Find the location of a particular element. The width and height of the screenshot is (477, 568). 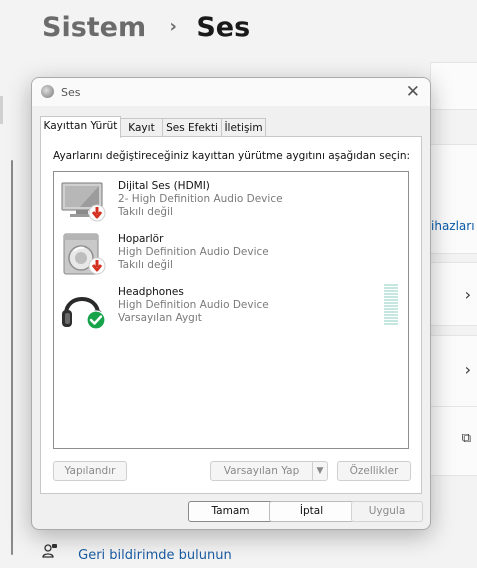

settings-card-output-devices: ihazları is located at coordinates (453, 199).